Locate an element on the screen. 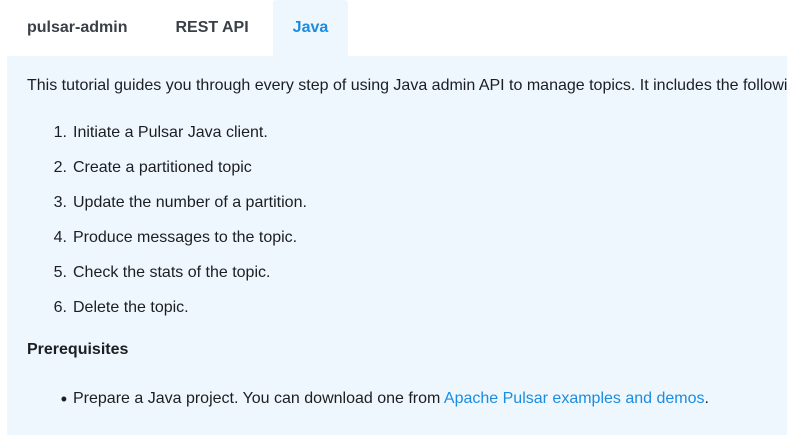 The image size is (787, 435). step-number: 3. is located at coordinates (60, 202).